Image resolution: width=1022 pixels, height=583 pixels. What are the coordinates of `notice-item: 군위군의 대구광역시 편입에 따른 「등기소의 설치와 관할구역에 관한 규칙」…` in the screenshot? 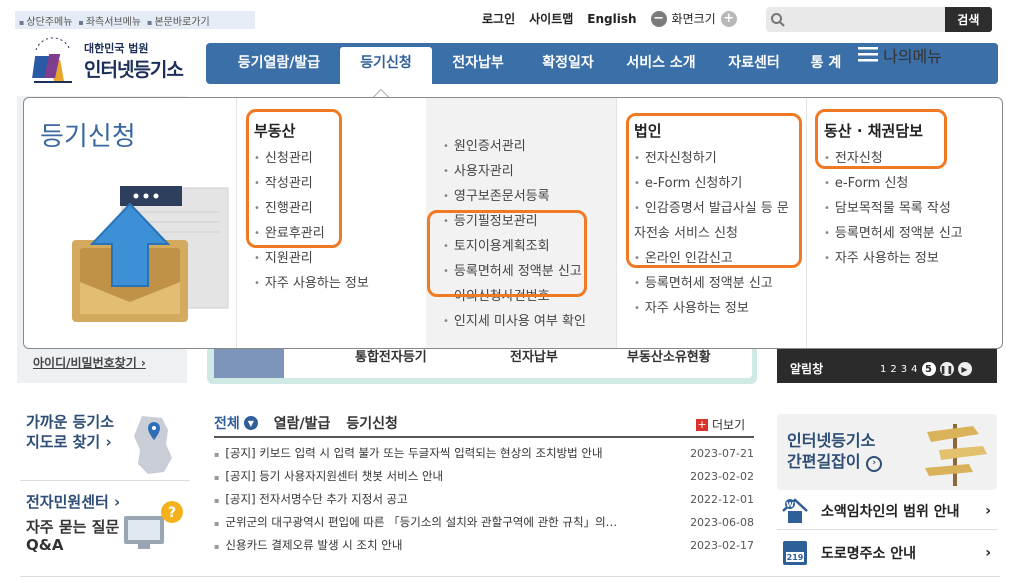 It's located at (484, 522).